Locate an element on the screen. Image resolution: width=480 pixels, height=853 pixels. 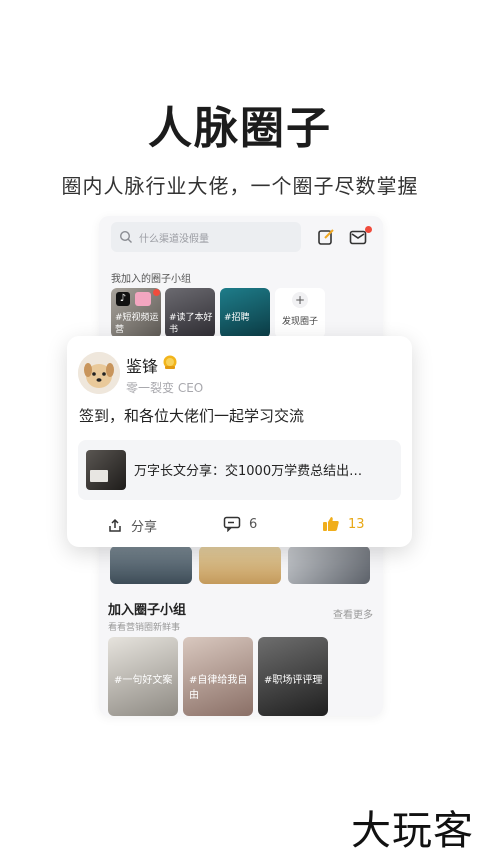
search-placeholder: 什么渠道没假量 is located at coordinates (174, 239).